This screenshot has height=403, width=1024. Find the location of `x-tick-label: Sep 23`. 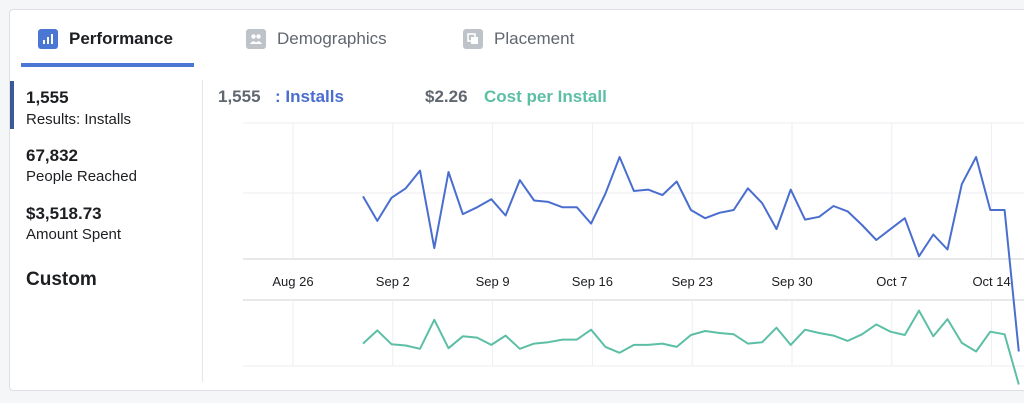

x-tick-label: Sep 23 is located at coordinates (692, 281).